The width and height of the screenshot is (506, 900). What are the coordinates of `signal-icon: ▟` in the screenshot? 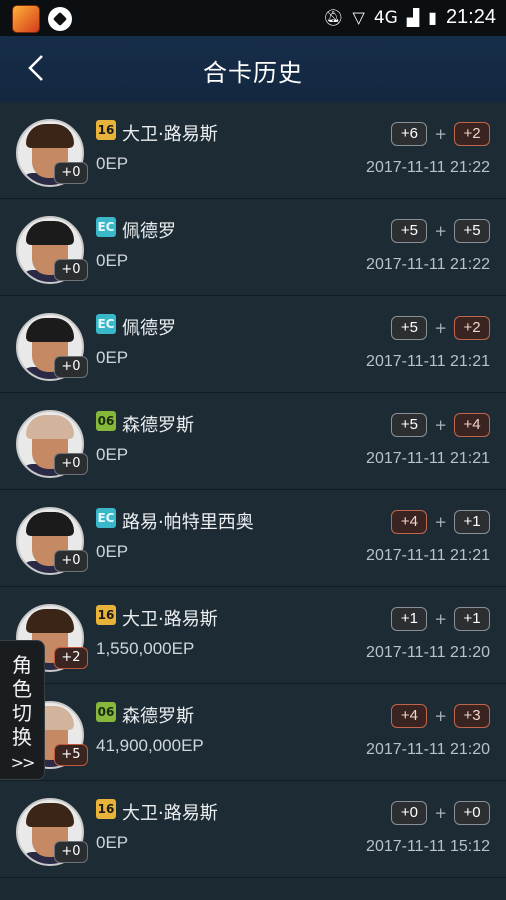 It's located at (413, 17).